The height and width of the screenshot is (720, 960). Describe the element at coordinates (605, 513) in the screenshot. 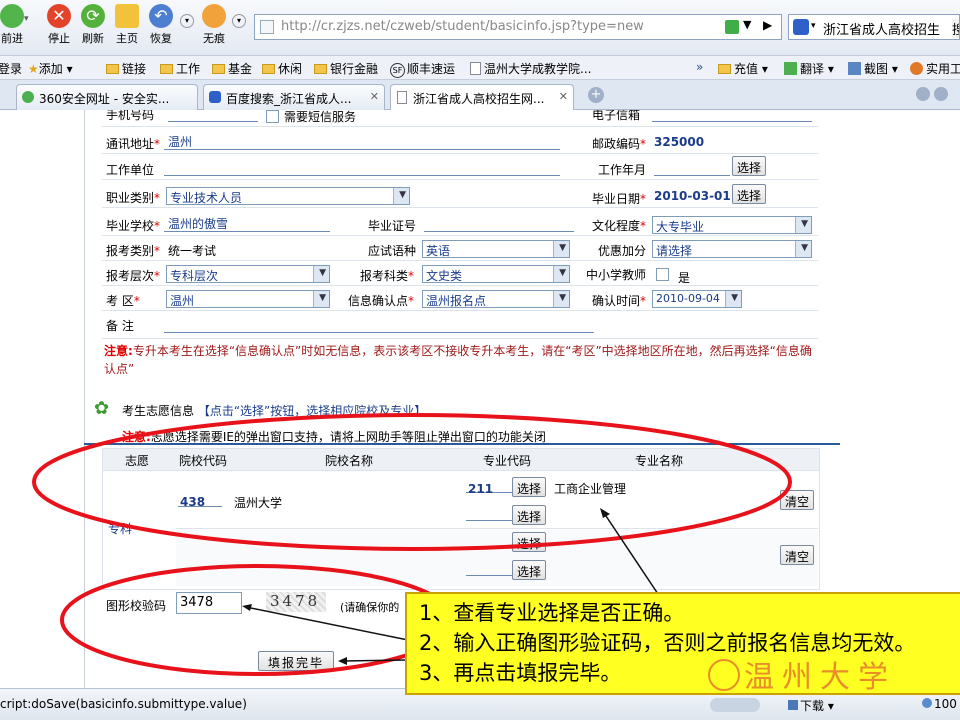

I see `arrow-head-major` at that location.